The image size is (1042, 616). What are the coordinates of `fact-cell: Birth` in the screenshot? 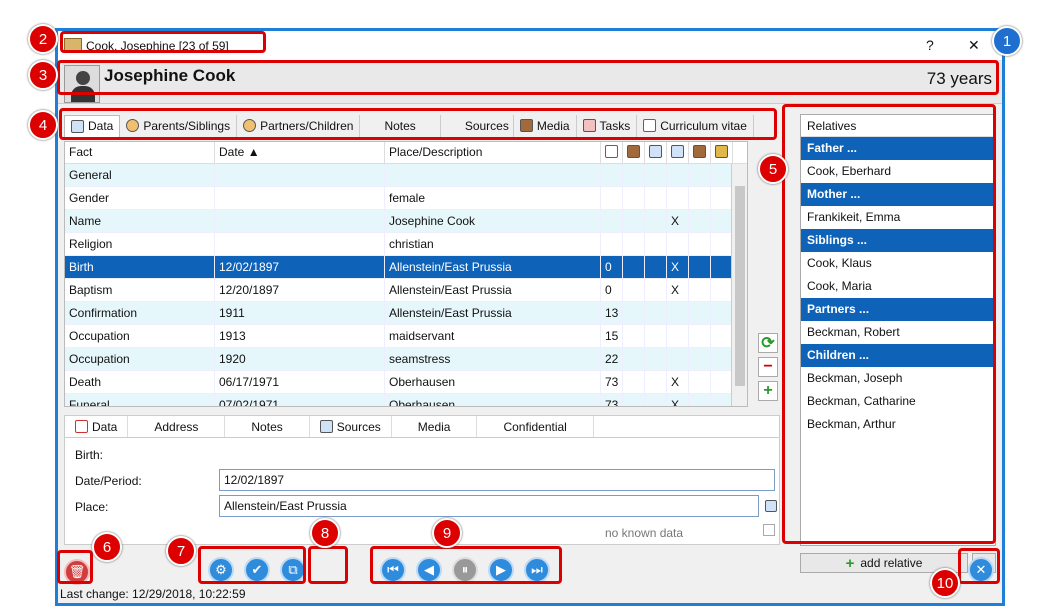 It's located at (140, 267).